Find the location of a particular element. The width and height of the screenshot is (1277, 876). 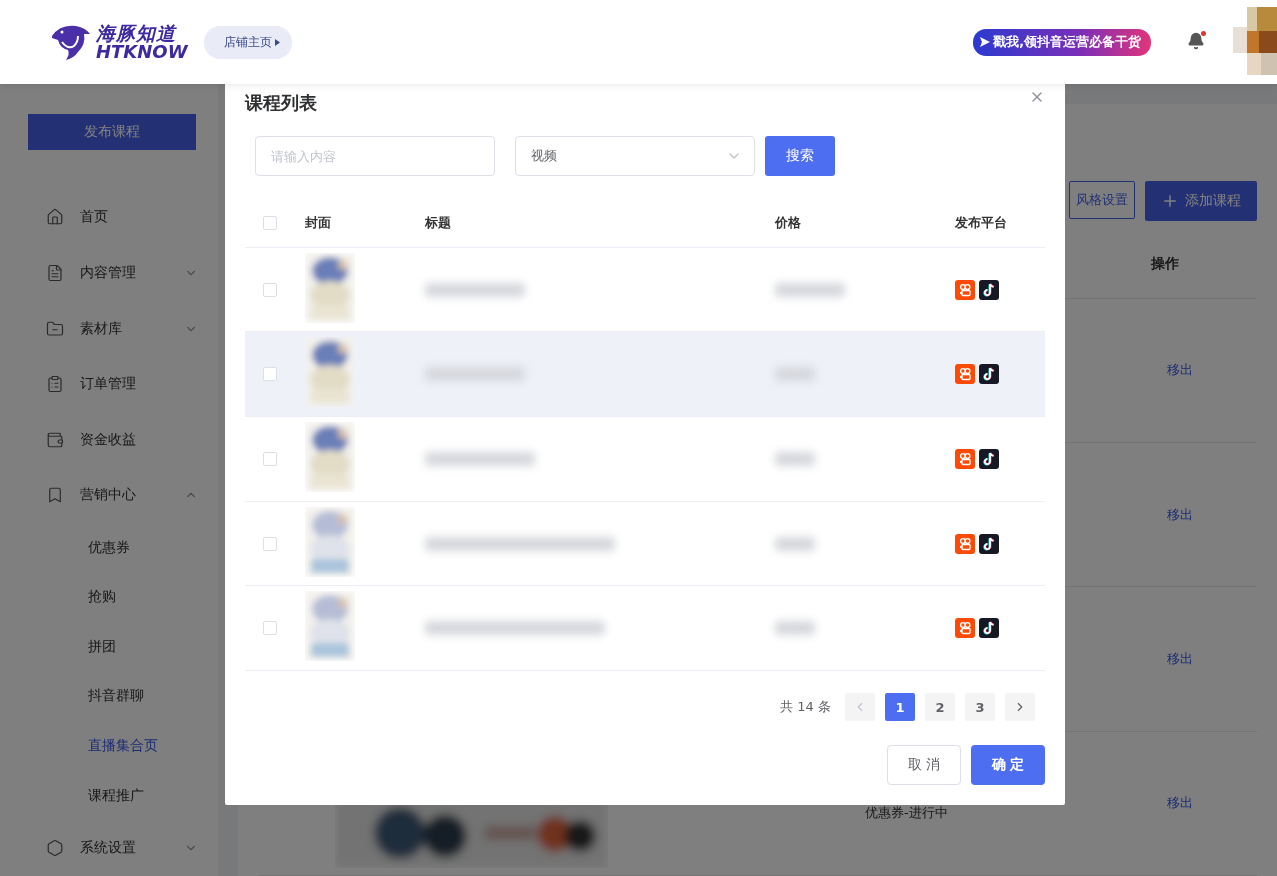

total-count: 共 14 条 is located at coordinates (805, 707).